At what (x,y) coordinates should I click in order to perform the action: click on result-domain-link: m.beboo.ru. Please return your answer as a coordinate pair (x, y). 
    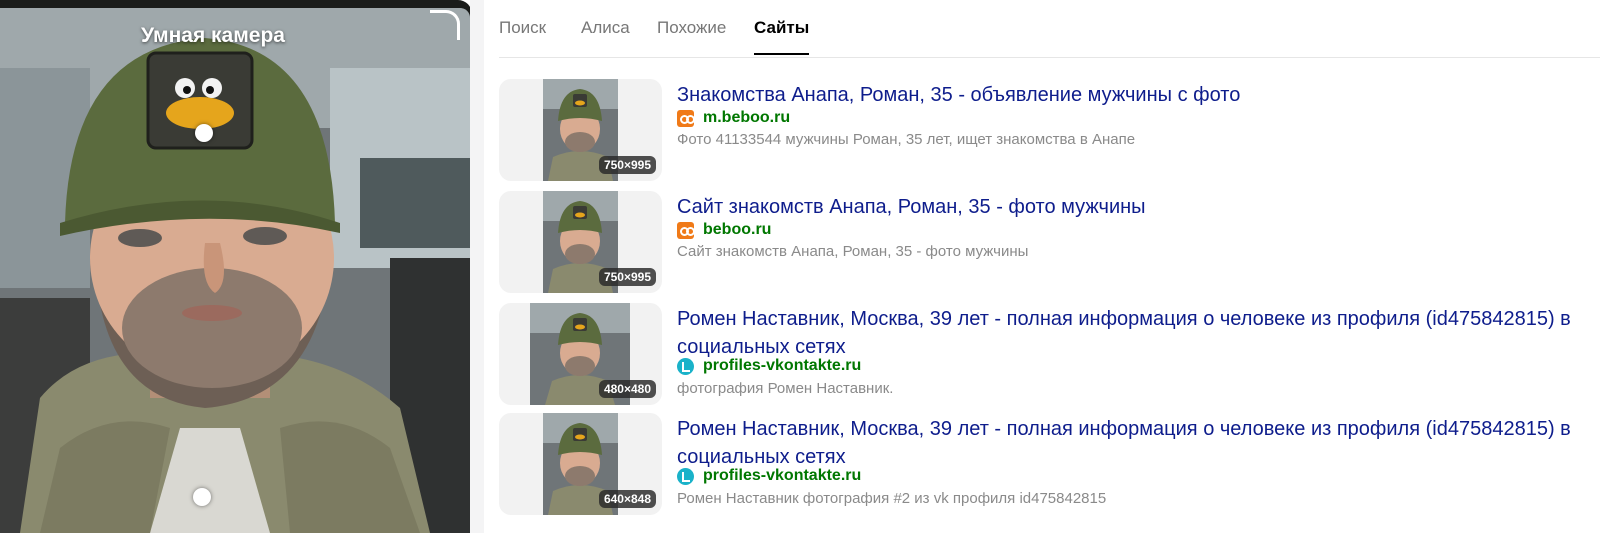
    Looking at the image, I should click on (746, 118).